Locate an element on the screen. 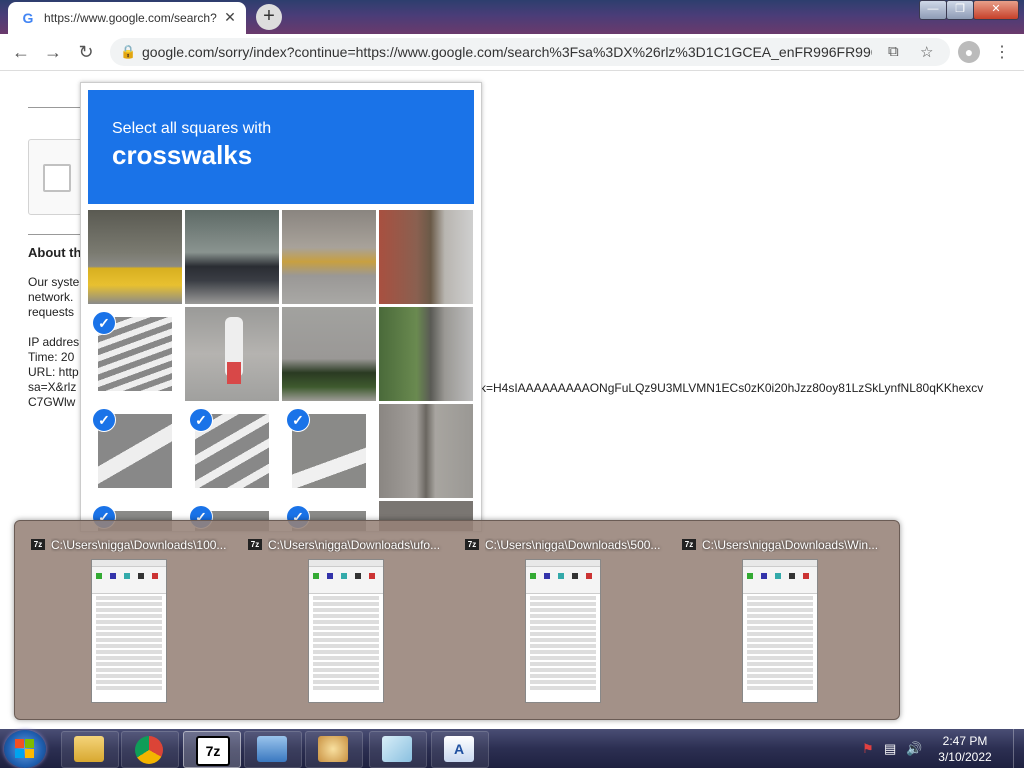 This screenshot has width=1024, height=768. window-controls: — ❐ ✕ is located at coordinates (969, 10).